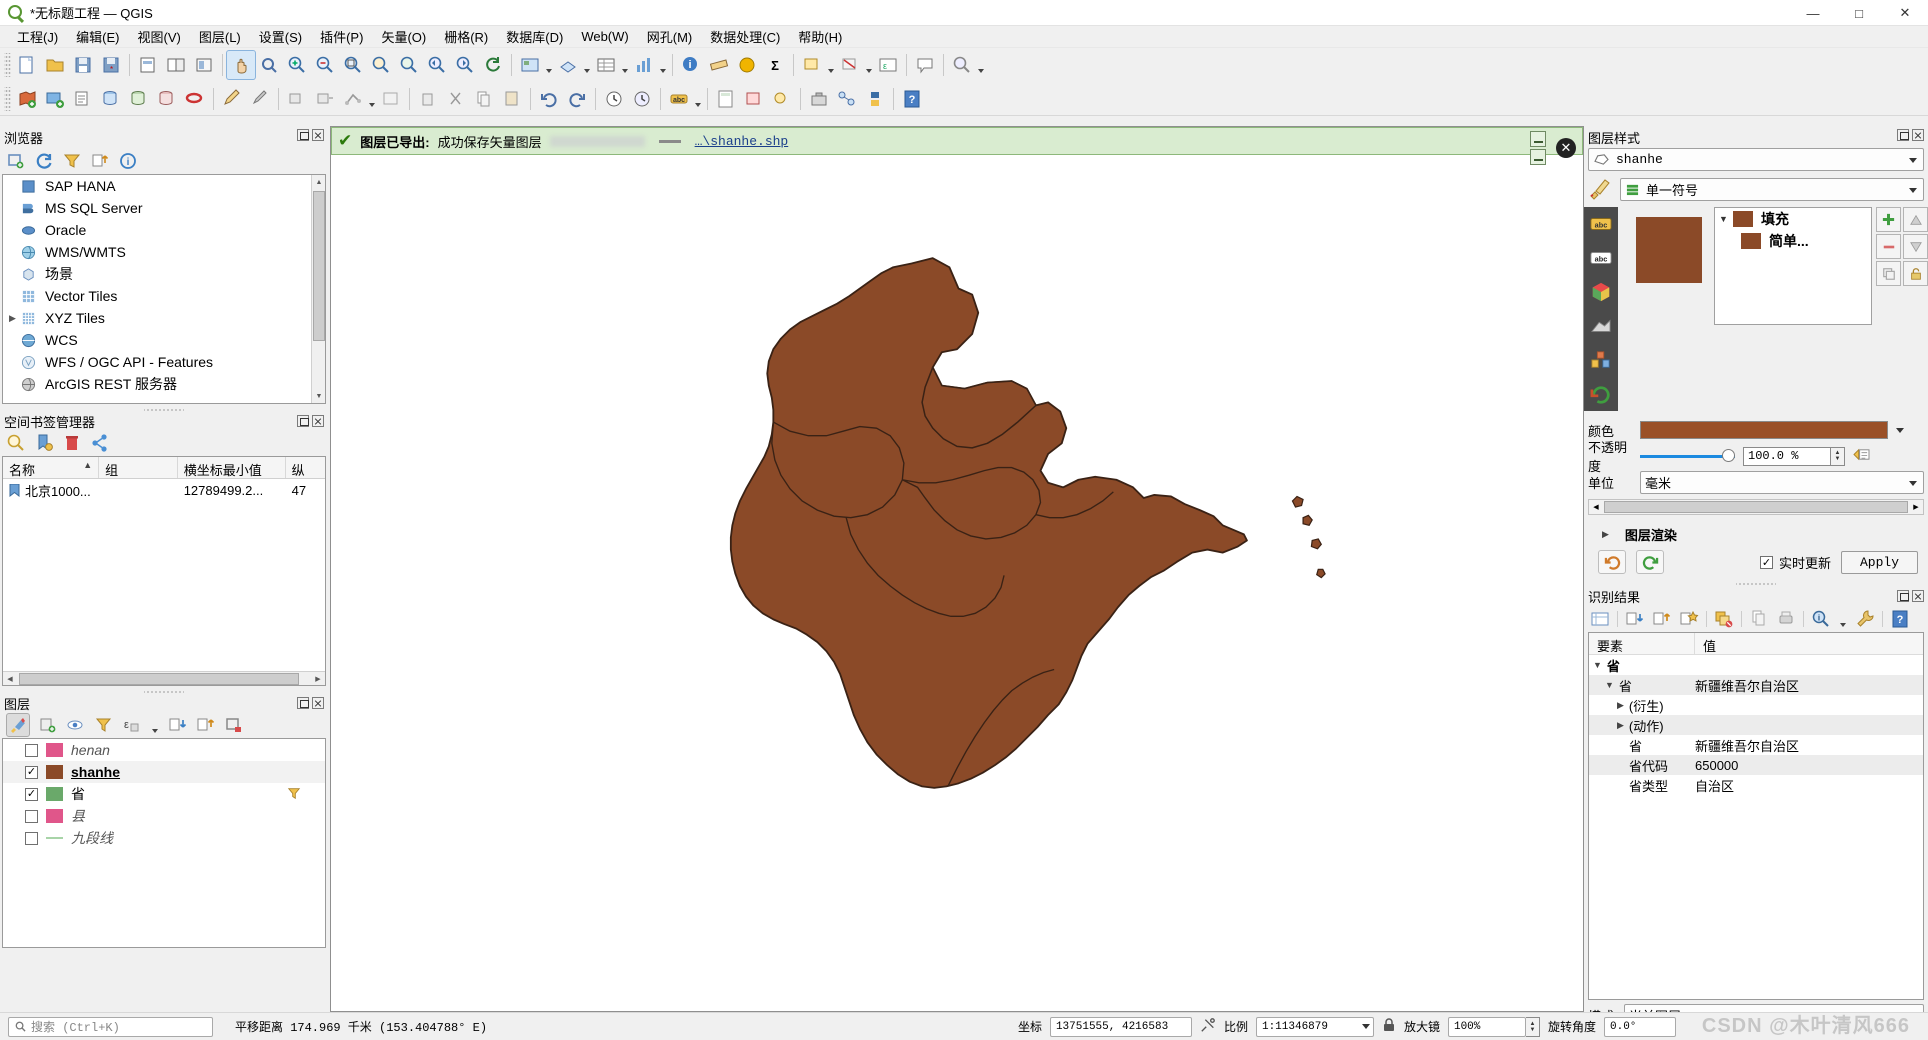  What do you see at coordinates (111, 99) in the screenshot?
I see `add-postgis-layer-icon` at bounding box center [111, 99].